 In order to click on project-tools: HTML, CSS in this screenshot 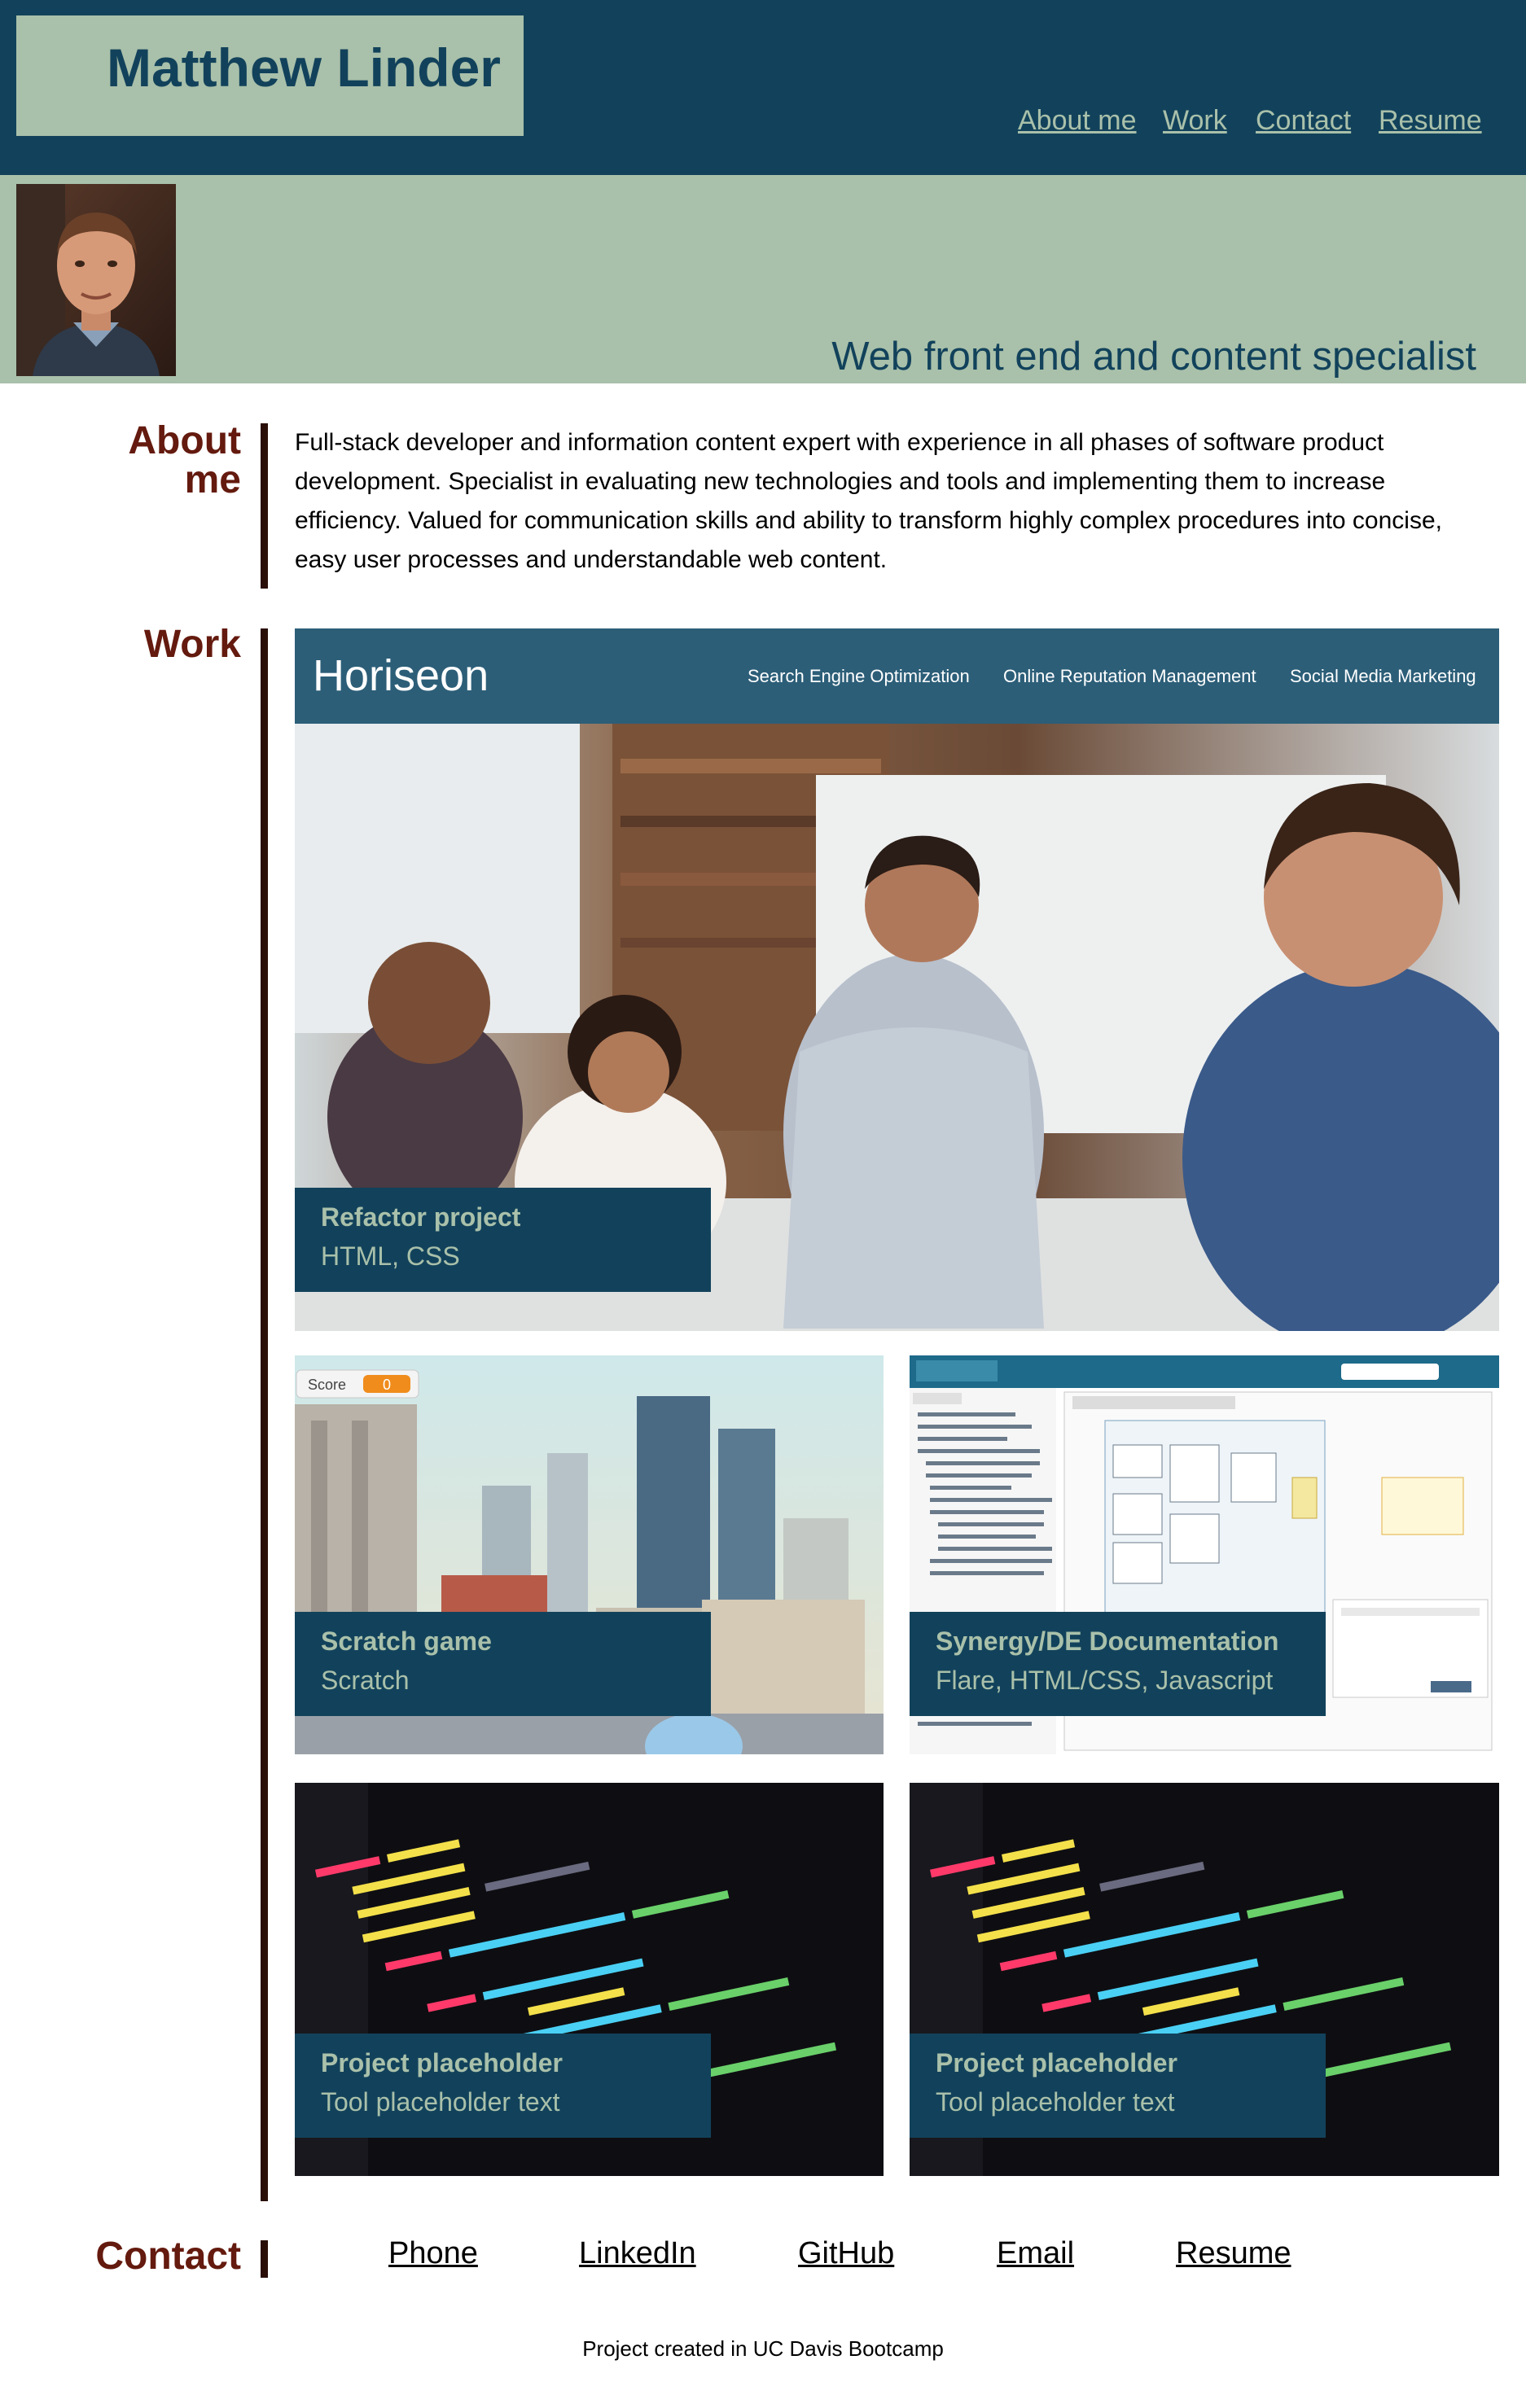, I will do `click(390, 1256)`.